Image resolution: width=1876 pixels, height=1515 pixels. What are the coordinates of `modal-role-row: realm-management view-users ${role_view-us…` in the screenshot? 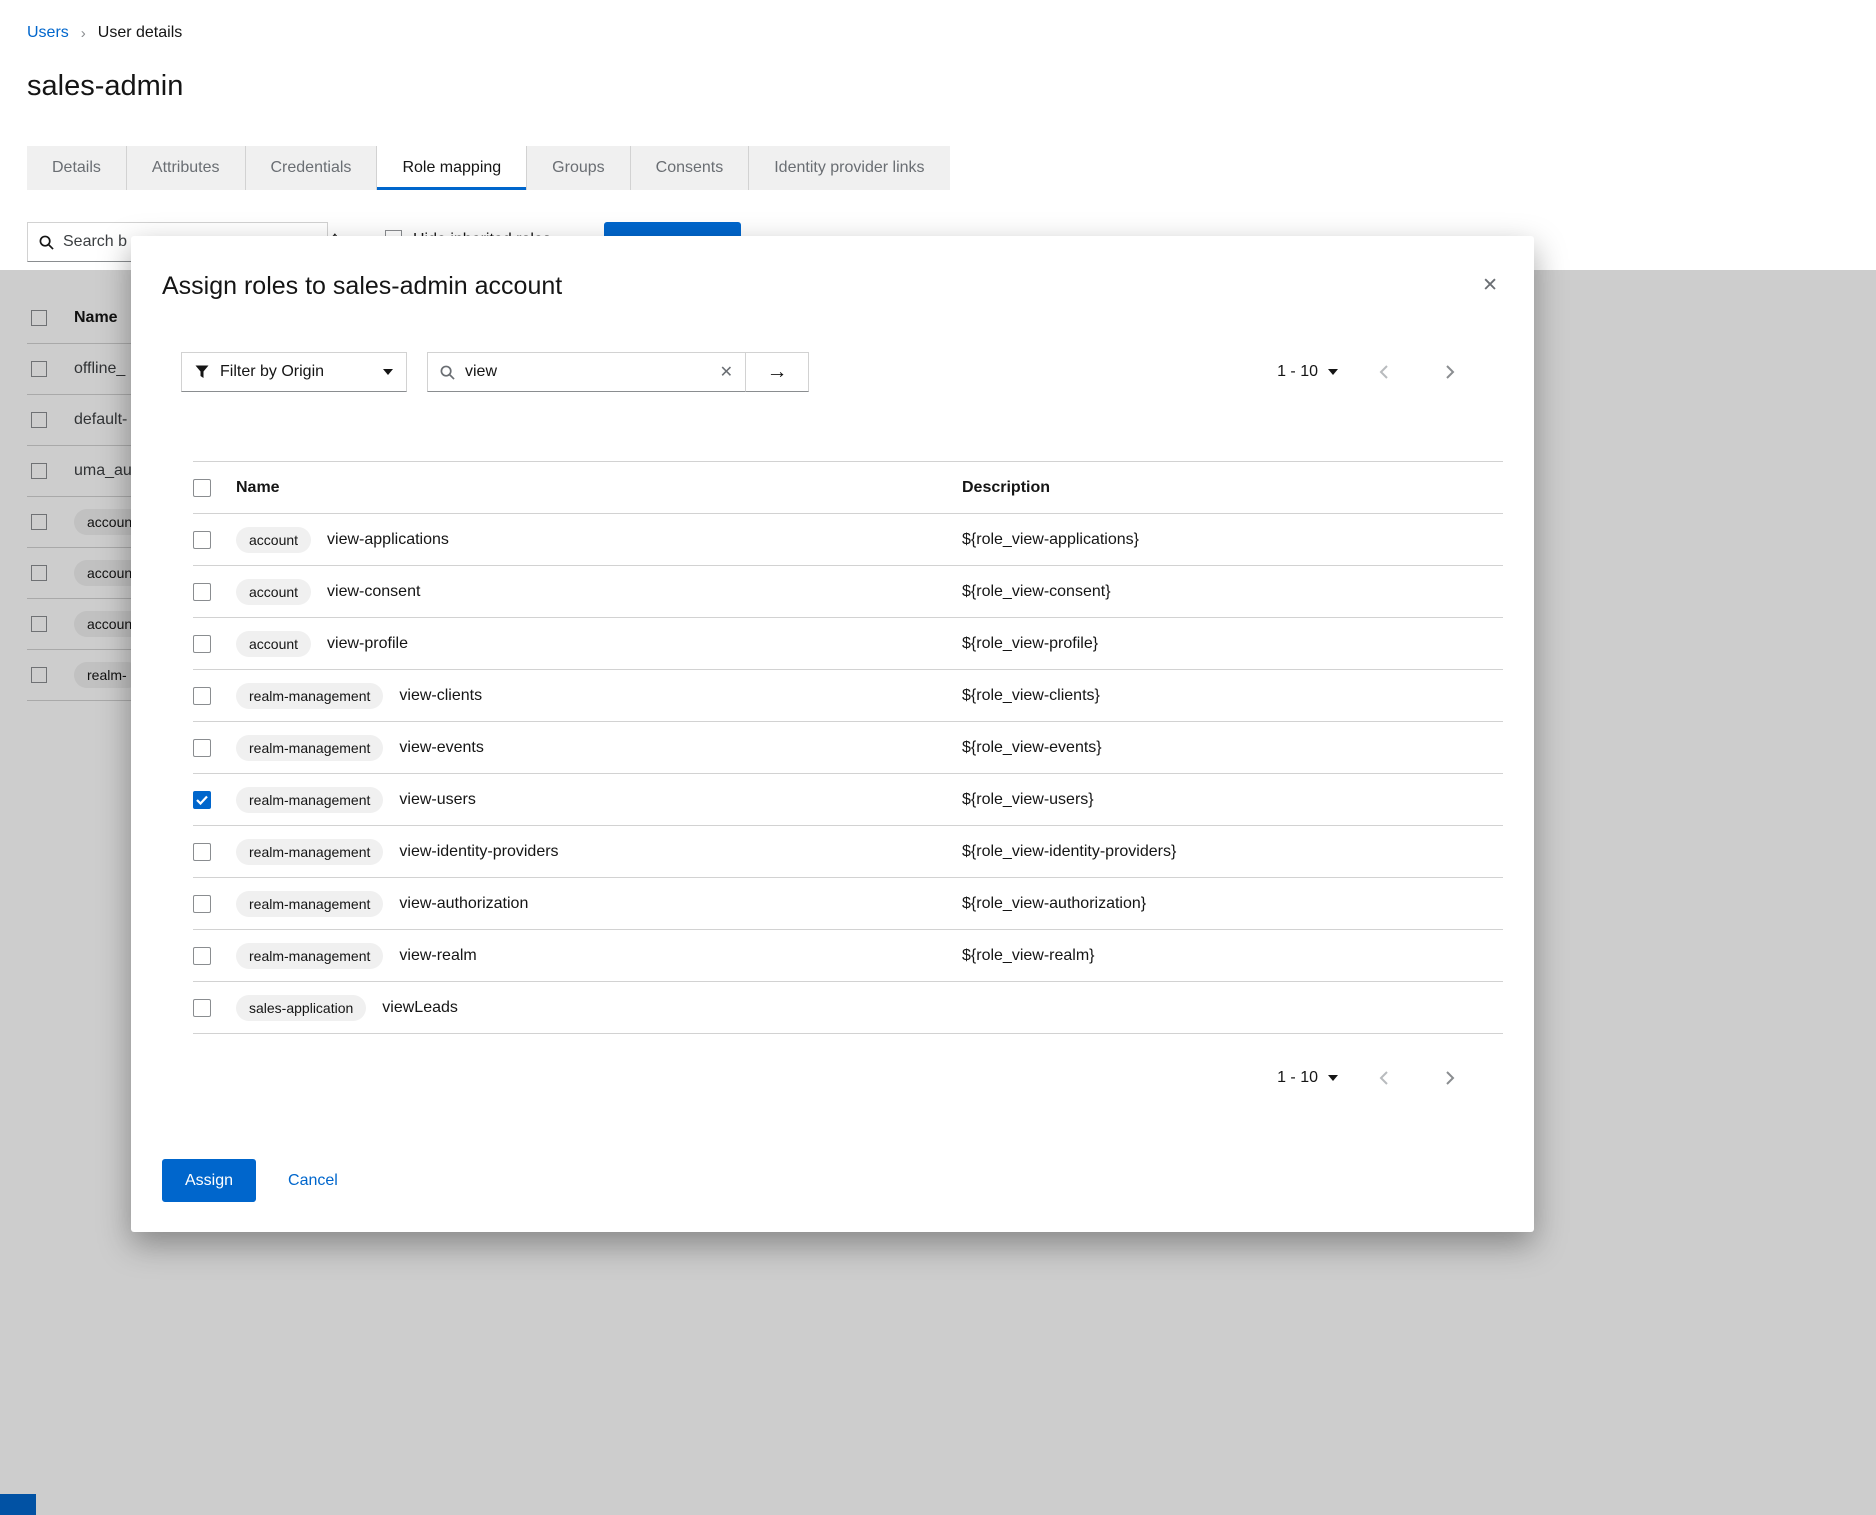 It's located at (848, 800).